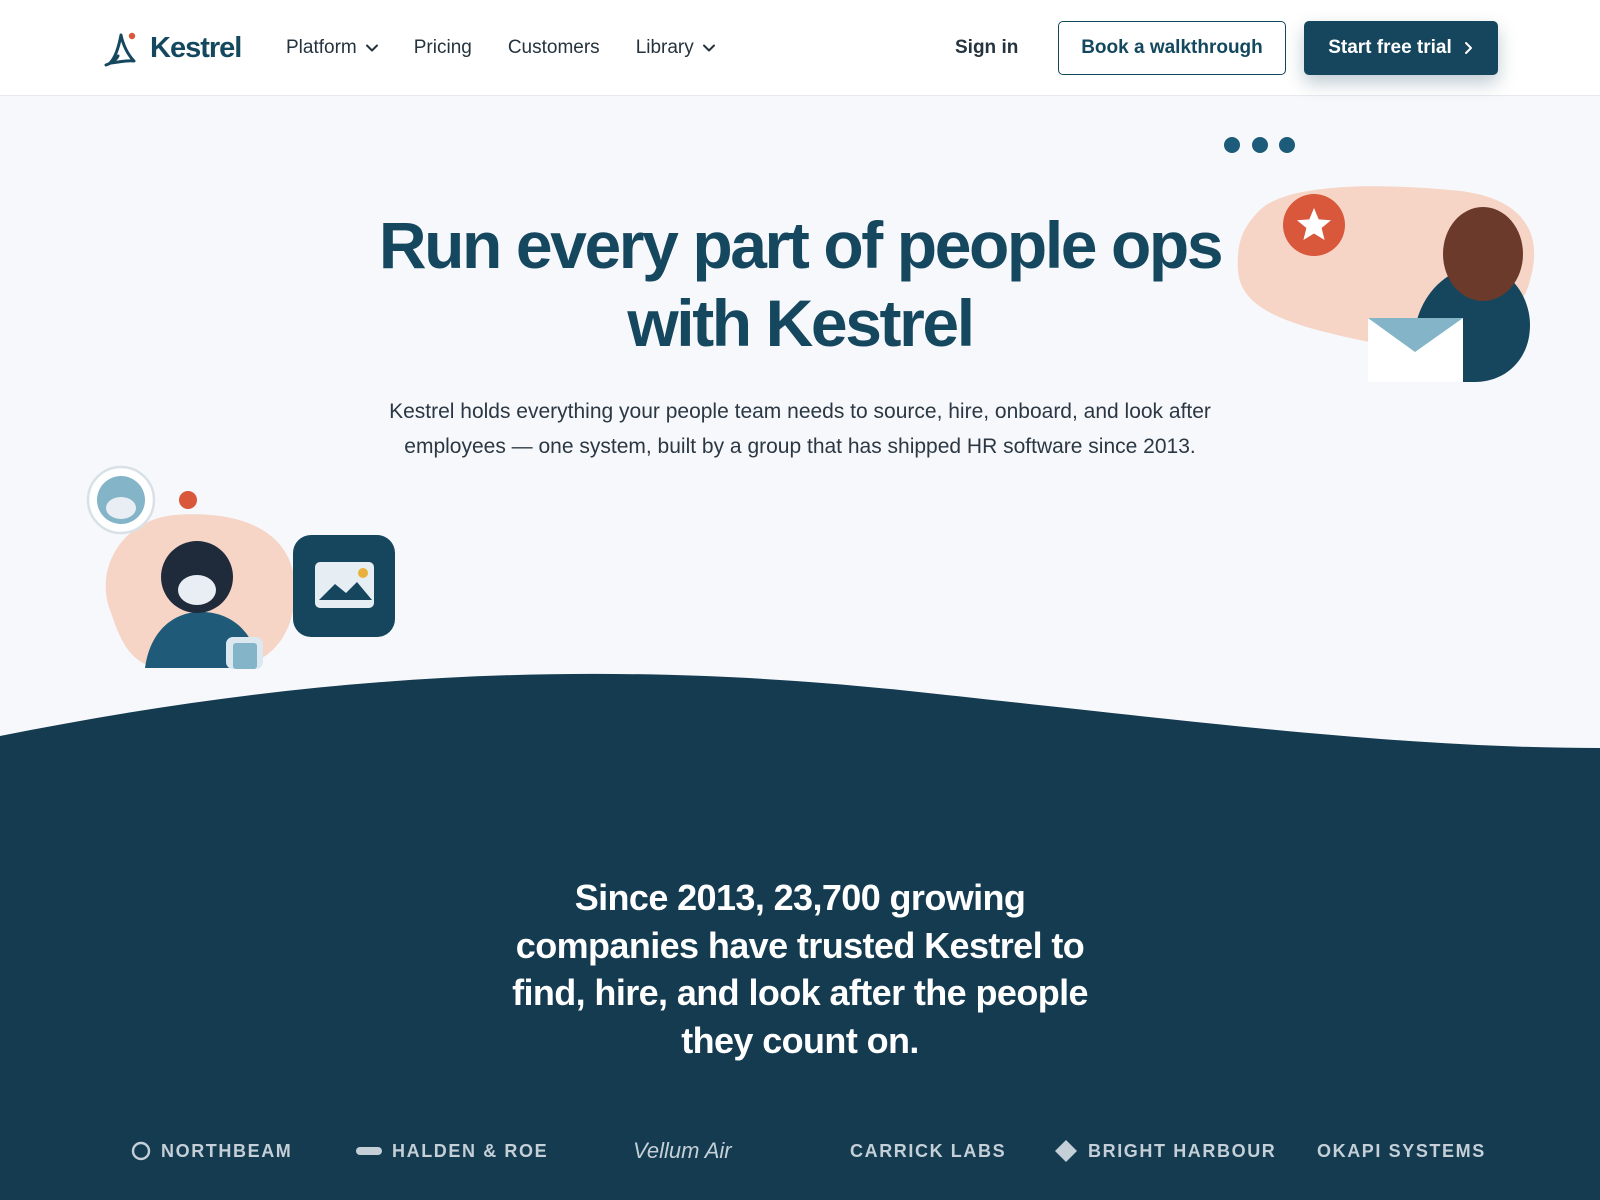  I want to click on star-badge-icon, so click(1314, 225).